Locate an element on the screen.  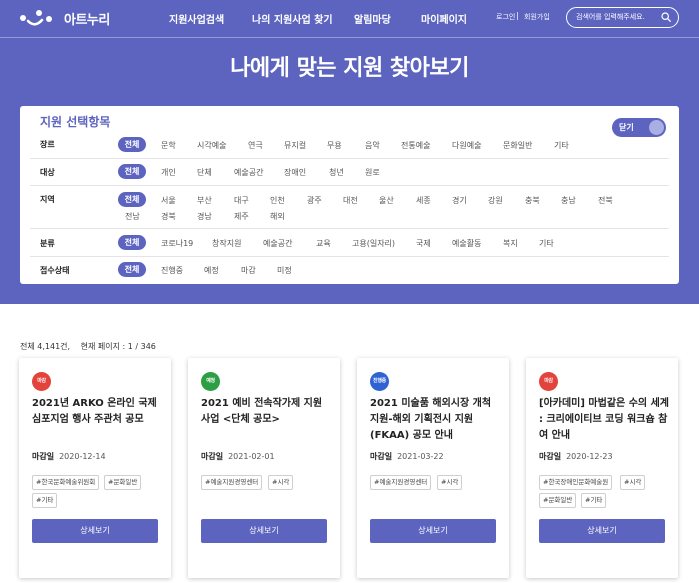
filter-option: 강원 is located at coordinates (495, 200).